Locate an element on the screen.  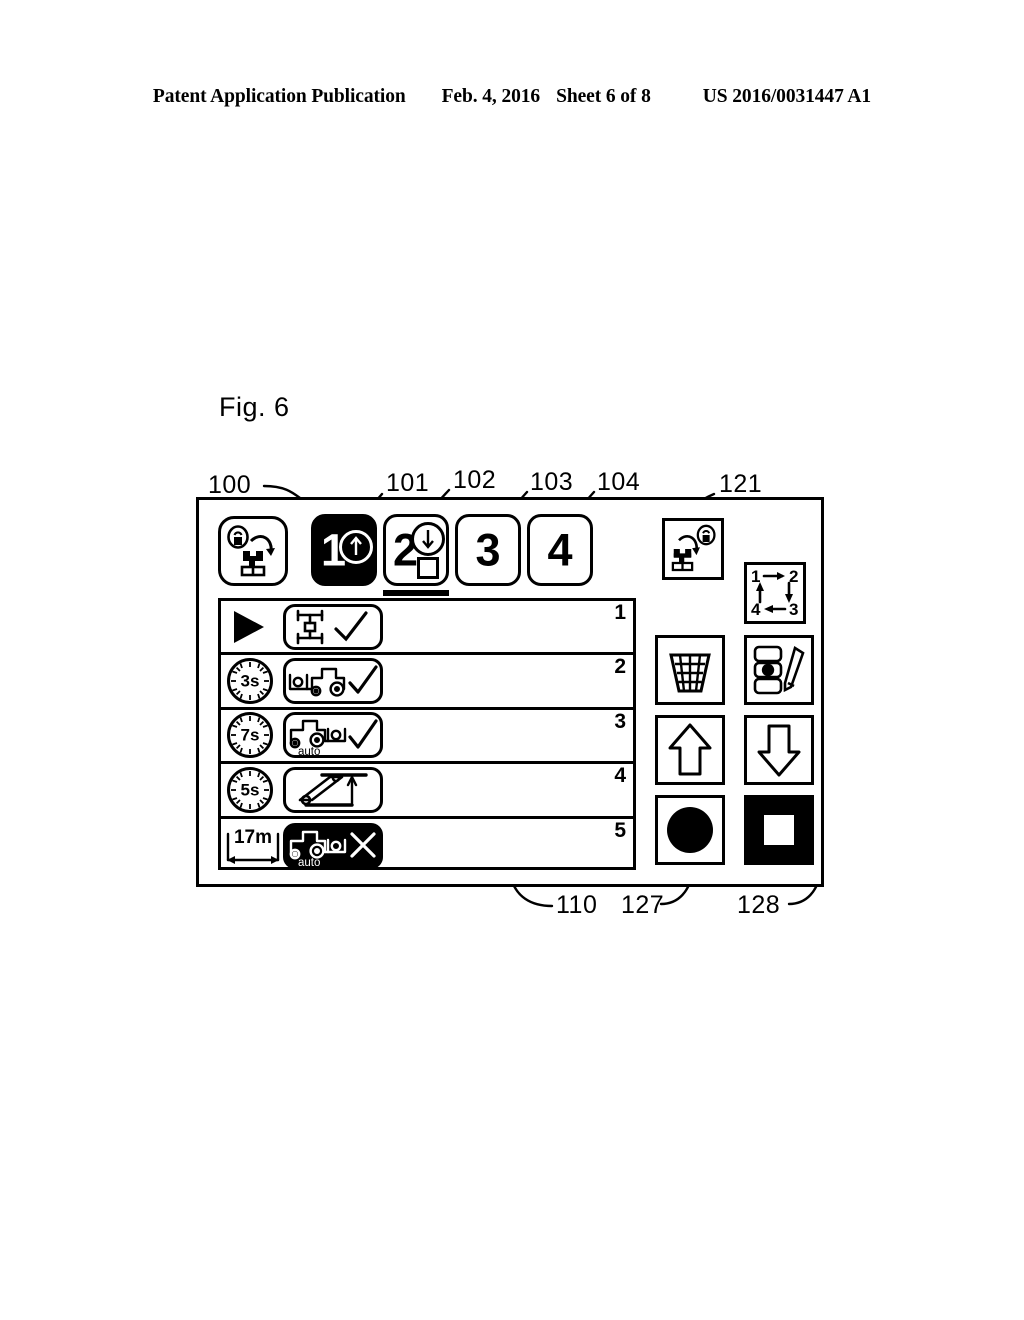
step-row-number: 2 is located at coordinates (620, 667).